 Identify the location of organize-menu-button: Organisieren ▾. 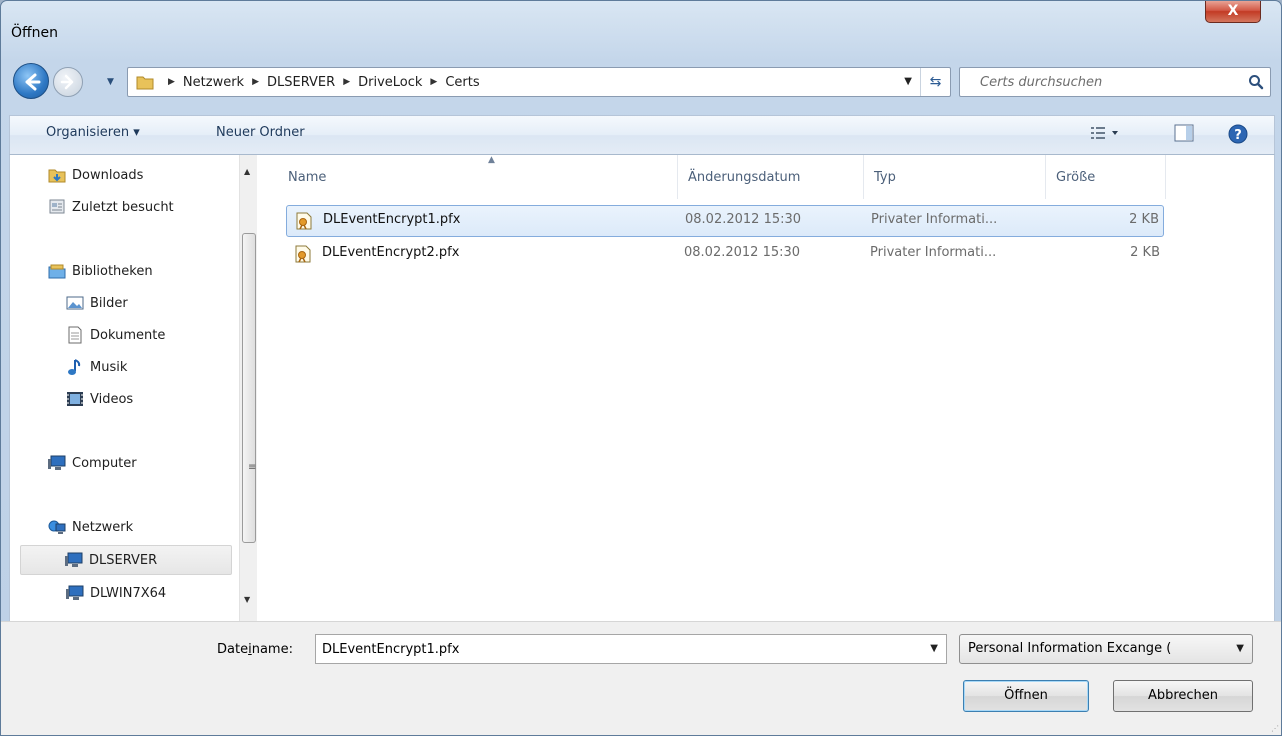
(93, 132).